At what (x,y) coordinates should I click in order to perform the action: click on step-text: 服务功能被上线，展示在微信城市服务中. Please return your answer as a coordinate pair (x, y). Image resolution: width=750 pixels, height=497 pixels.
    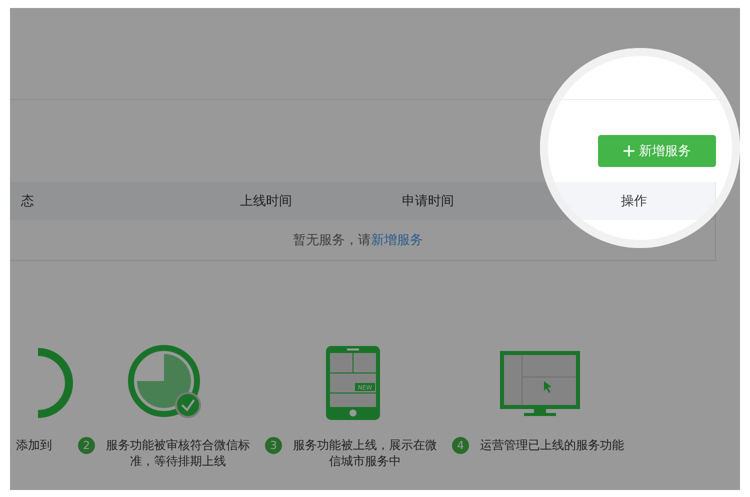
    Looking at the image, I should click on (365, 453).